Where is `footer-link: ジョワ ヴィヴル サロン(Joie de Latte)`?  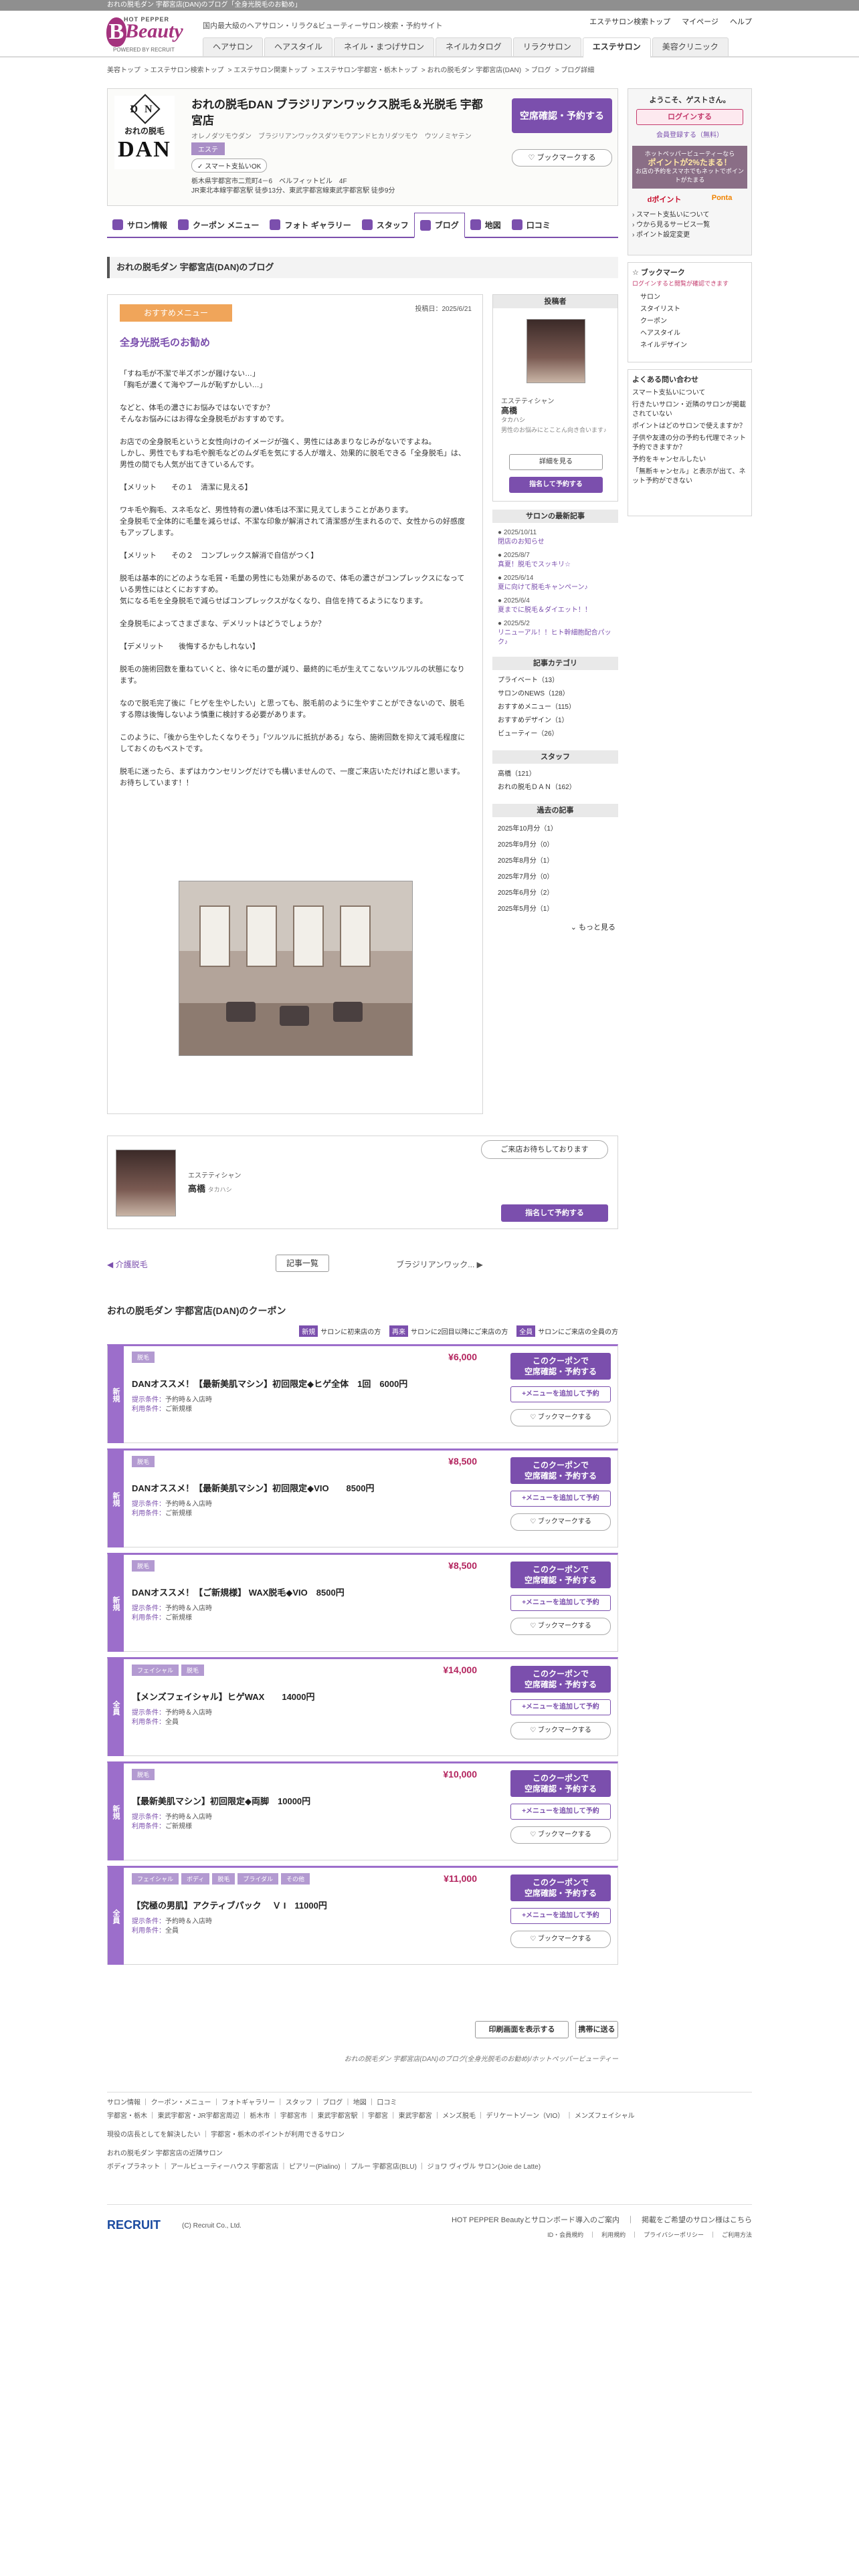 footer-link: ジョワ ヴィヴル サロン(Joie de Latte) is located at coordinates (484, 2167).